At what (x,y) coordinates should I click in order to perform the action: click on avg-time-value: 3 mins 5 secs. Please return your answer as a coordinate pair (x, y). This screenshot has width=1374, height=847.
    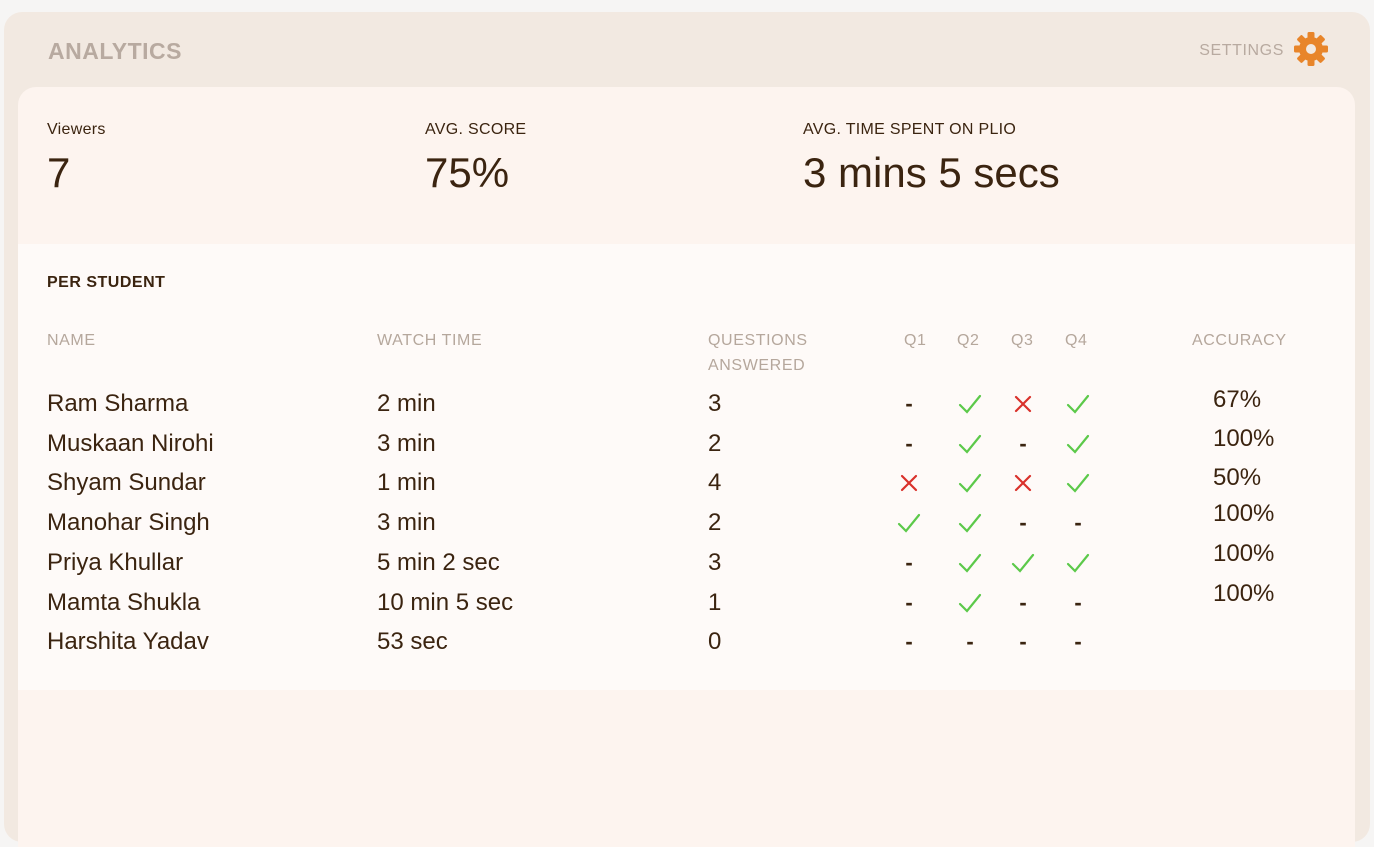
    Looking at the image, I should click on (931, 172).